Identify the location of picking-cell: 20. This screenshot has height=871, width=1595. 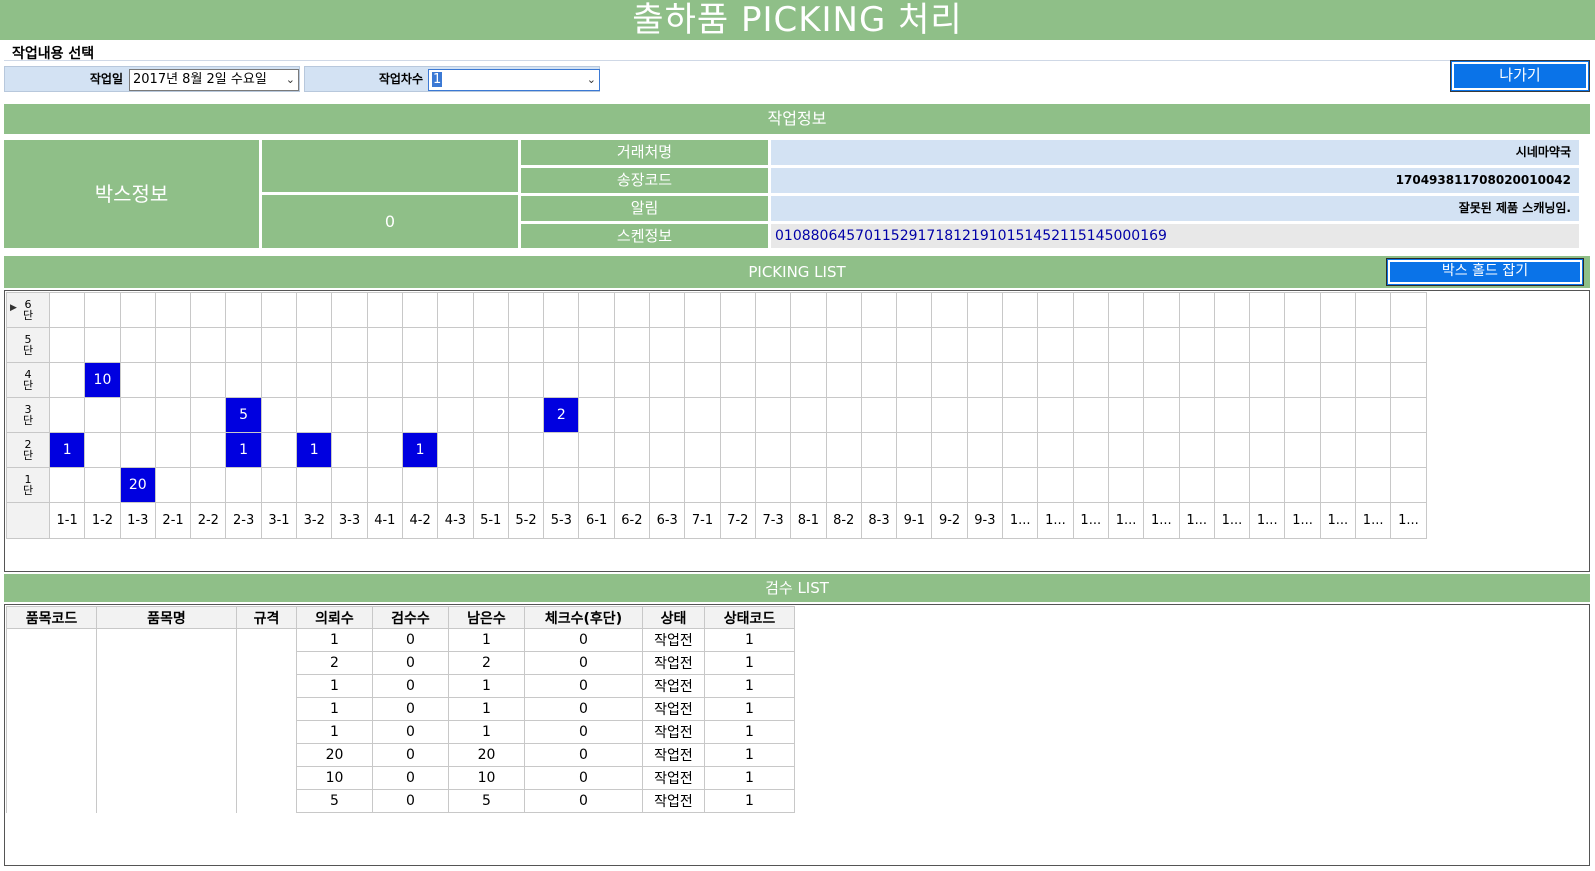
(137, 485).